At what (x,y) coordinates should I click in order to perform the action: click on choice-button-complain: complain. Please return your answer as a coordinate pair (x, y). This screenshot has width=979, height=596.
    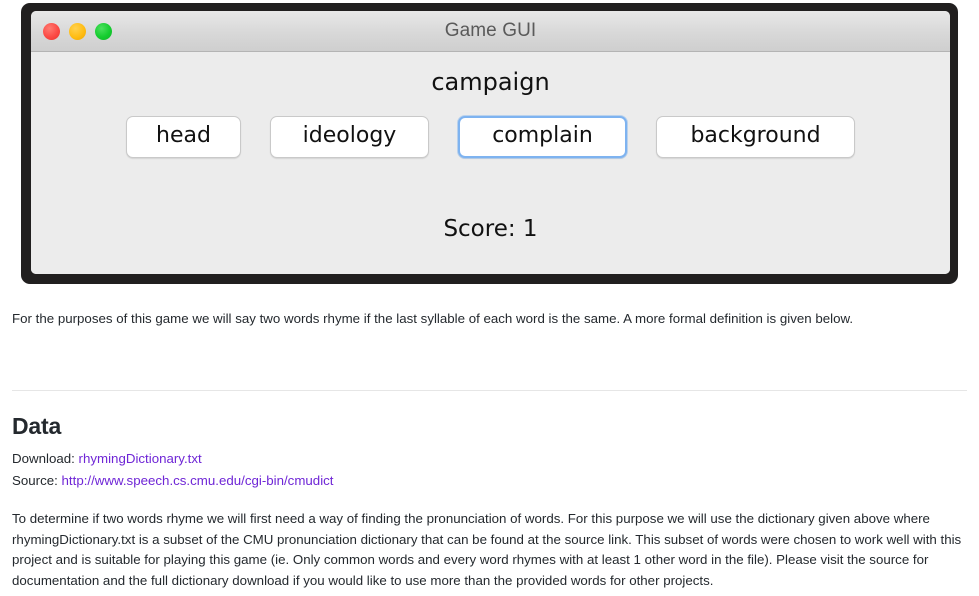
    Looking at the image, I should click on (542, 137).